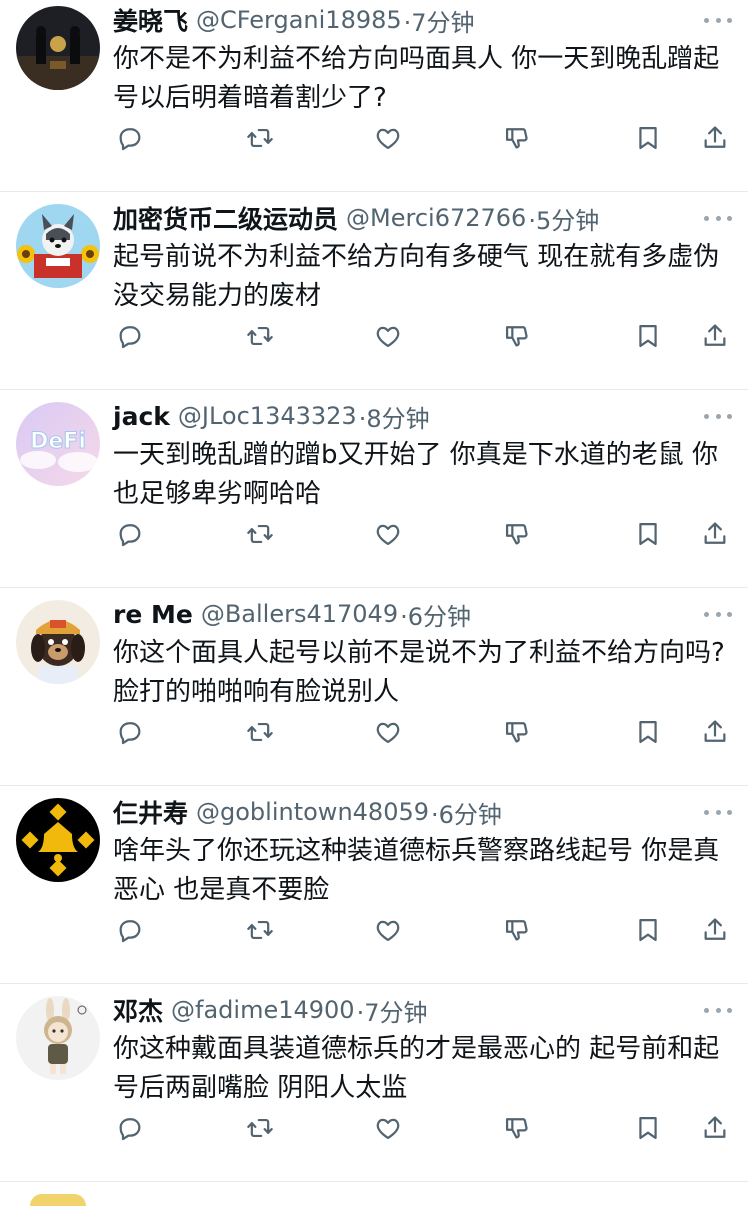 The height and width of the screenshot is (1206, 748). What do you see at coordinates (150, 20) in the screenshot?
I see `display-name: 姜晓飞` at bounding box center [150, 20].